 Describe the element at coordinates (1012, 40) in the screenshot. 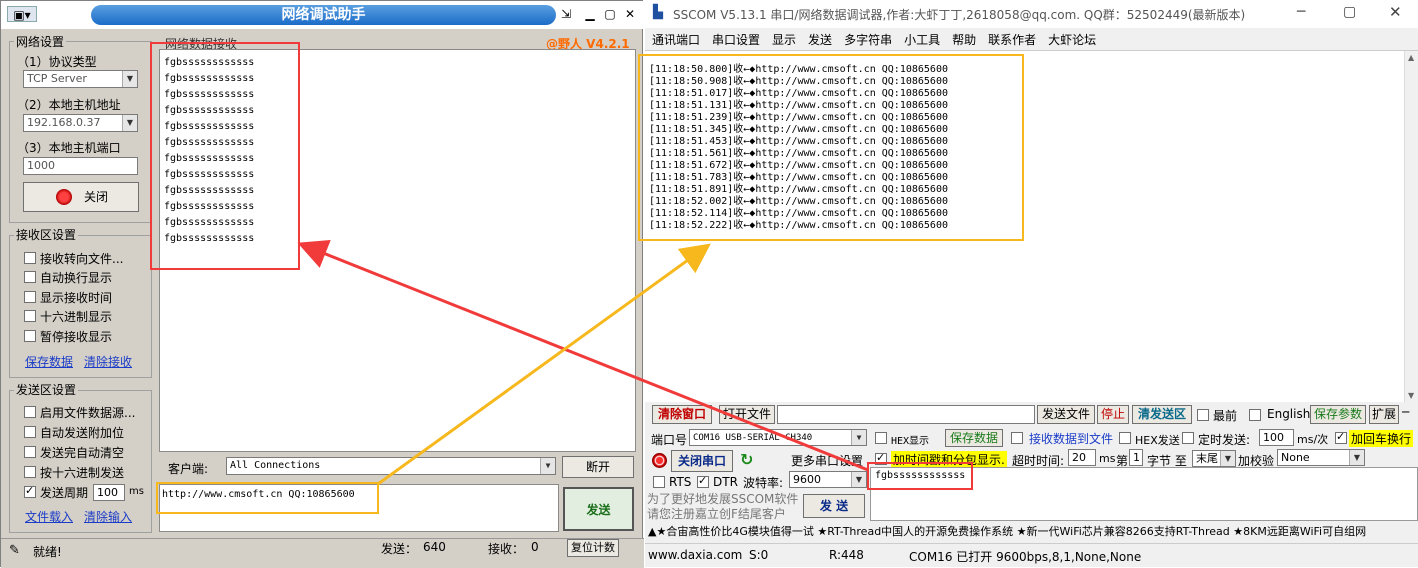

I see `menu-item: 联系作者` at that location.